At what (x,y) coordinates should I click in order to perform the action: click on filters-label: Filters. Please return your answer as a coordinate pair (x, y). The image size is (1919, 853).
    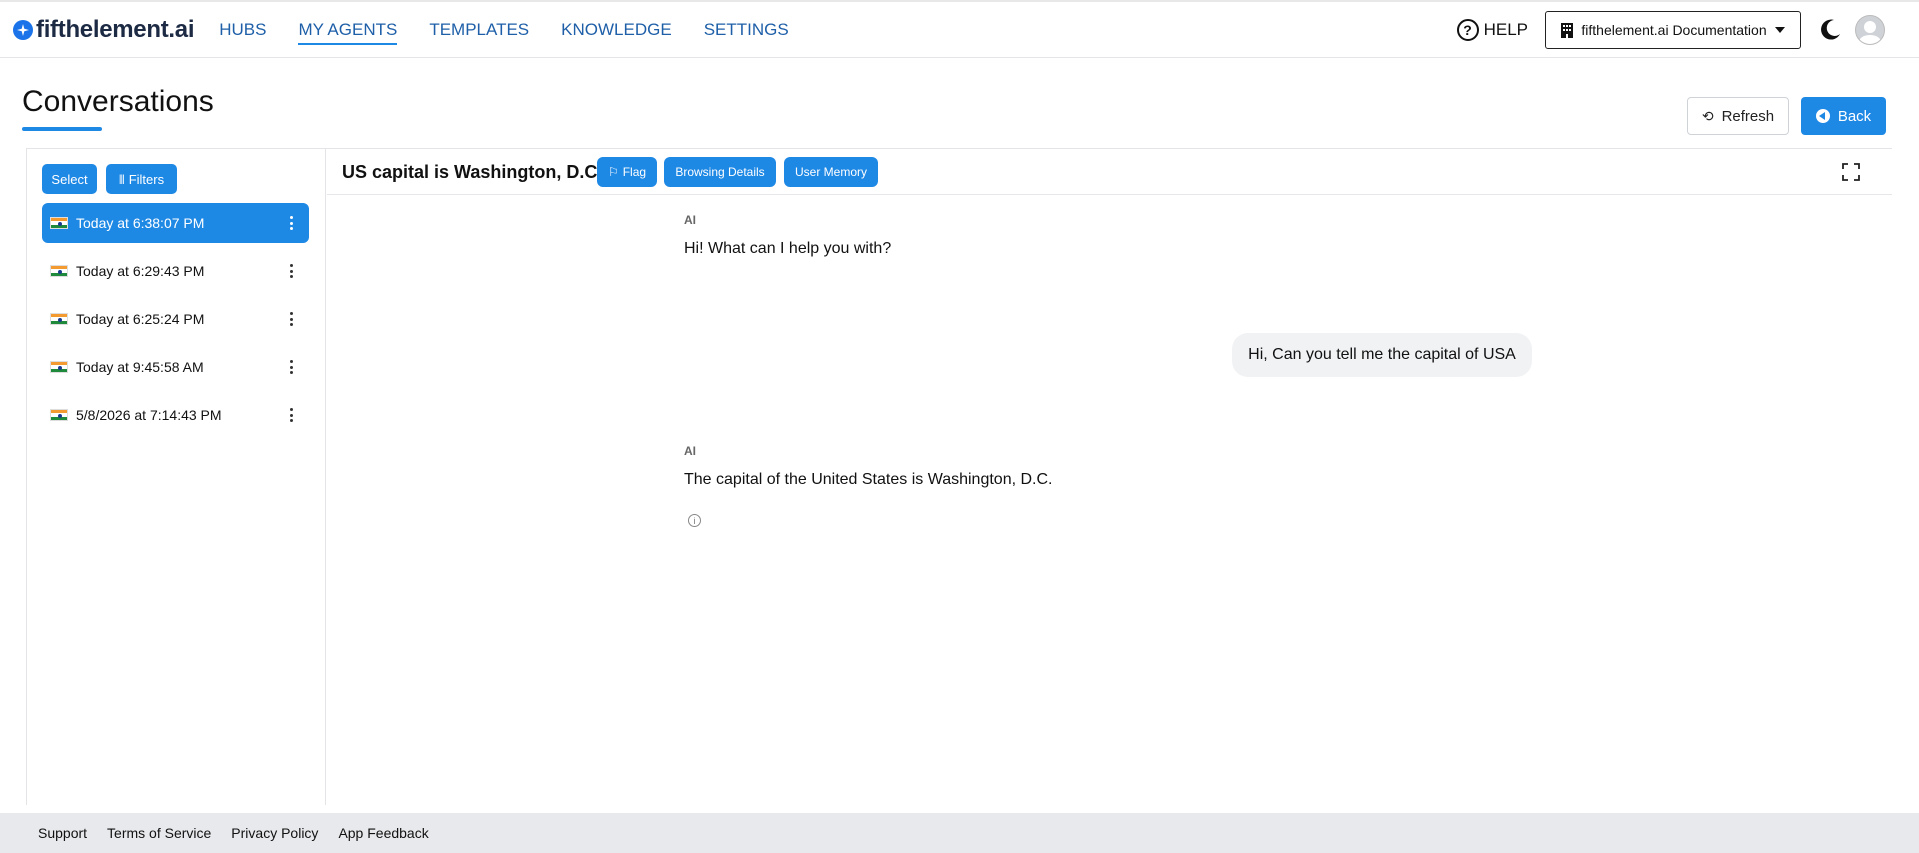
    Looking at the image, I should click on (146, 179).